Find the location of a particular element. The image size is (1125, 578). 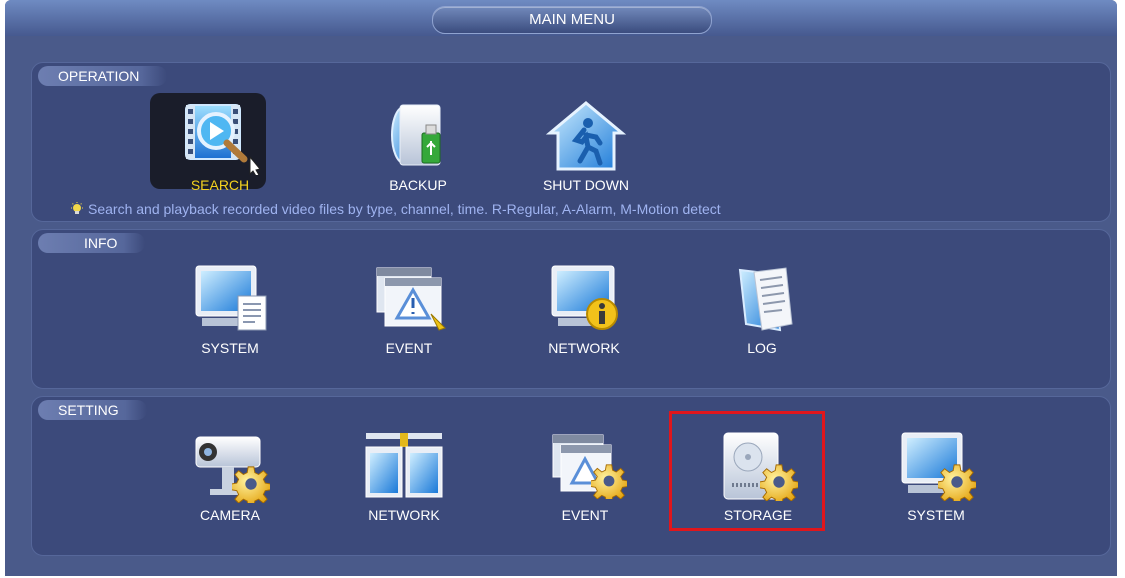

menu-item-shut-down: SHUT DOWN is located at coordinates (586, 146).